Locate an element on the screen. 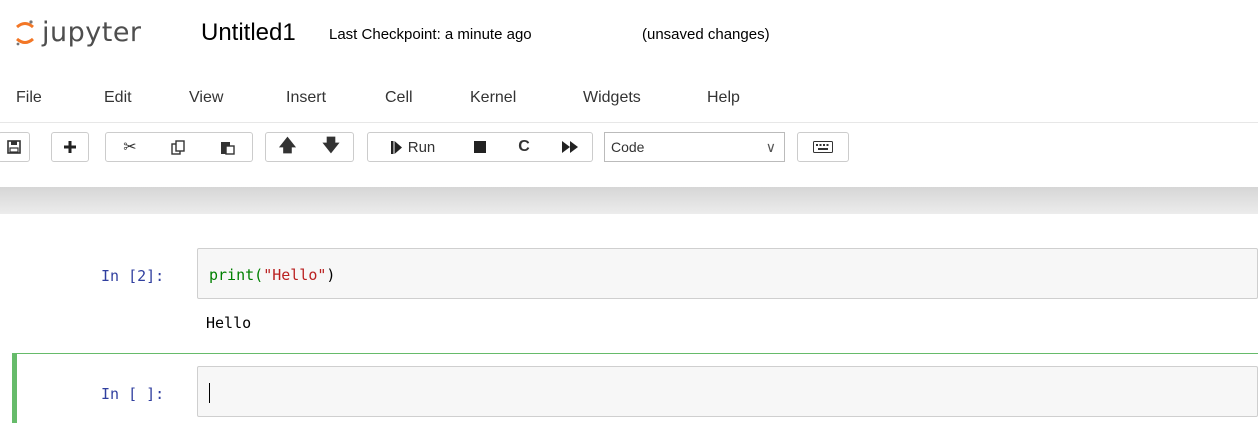 Image resolution: width=1258 pixels, height=423 pixels. move-down-button: 🡇 is located at coordinates (331, 147).